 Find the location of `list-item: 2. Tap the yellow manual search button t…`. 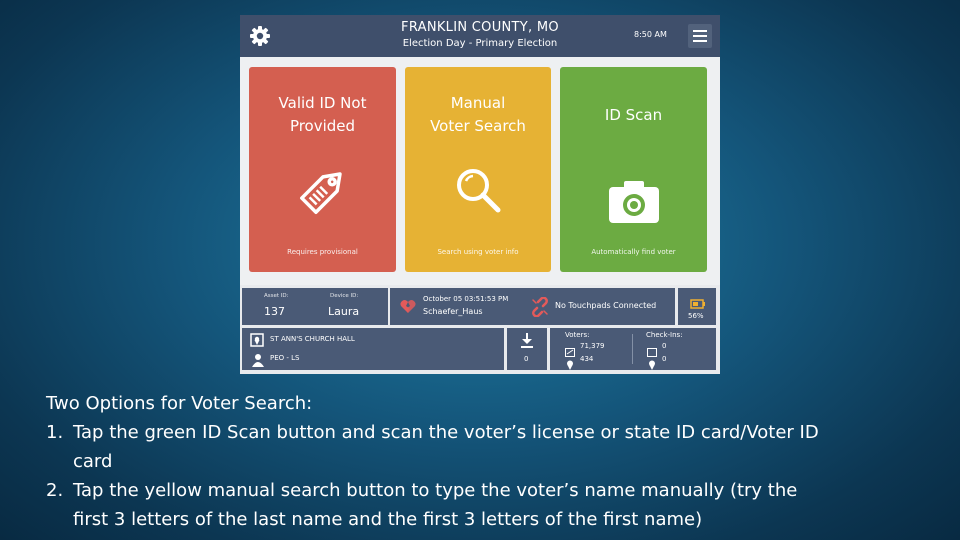

list-item: 2. Tap the yellow manual search button t… is located at coordinates (422, 505).